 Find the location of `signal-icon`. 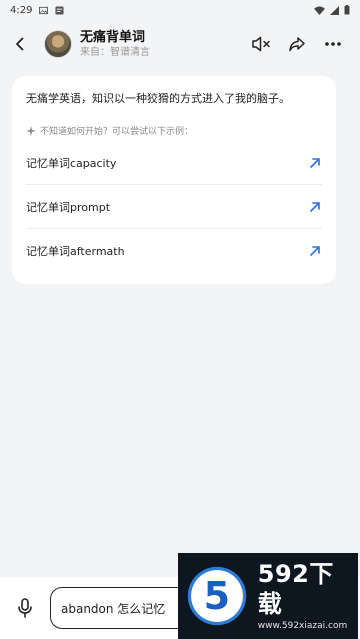

signal-icon is located at coordinates (334, 10).